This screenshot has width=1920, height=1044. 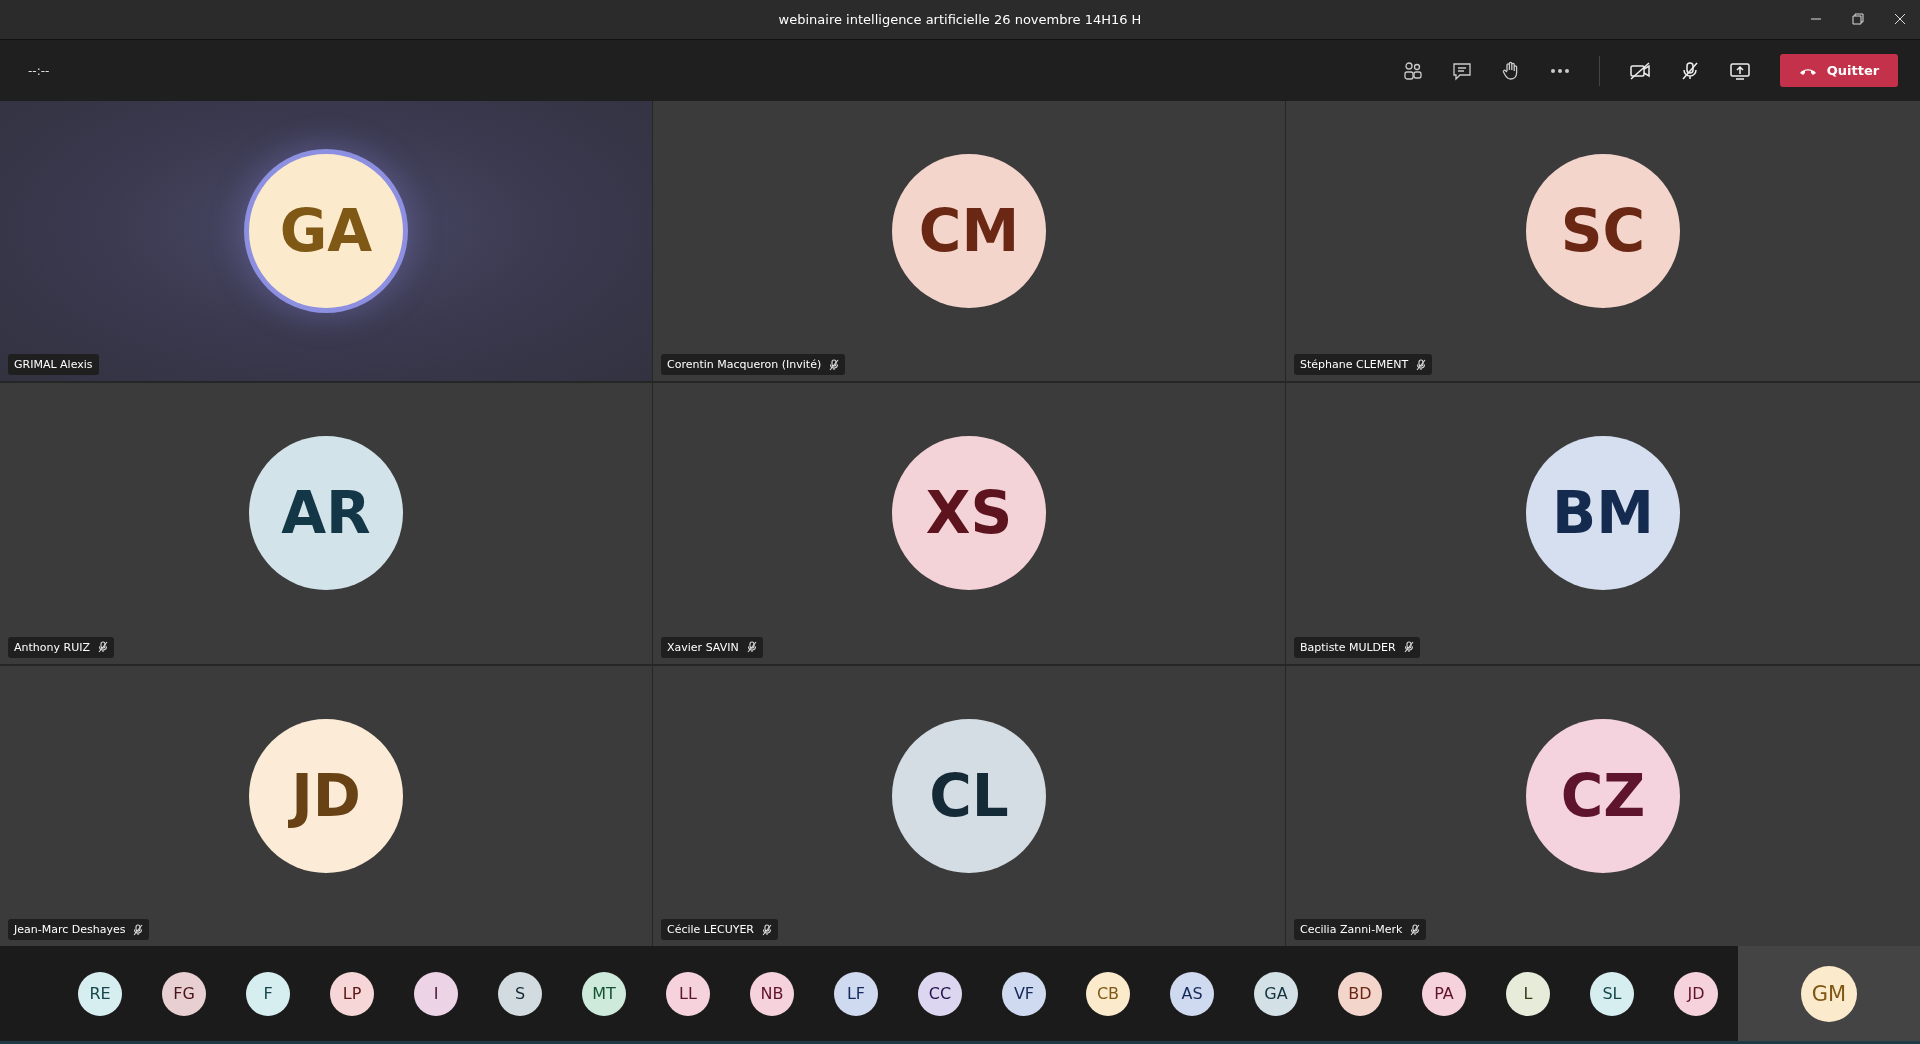 I want to click on camera-off-icon, so click(x=1640, y=70).